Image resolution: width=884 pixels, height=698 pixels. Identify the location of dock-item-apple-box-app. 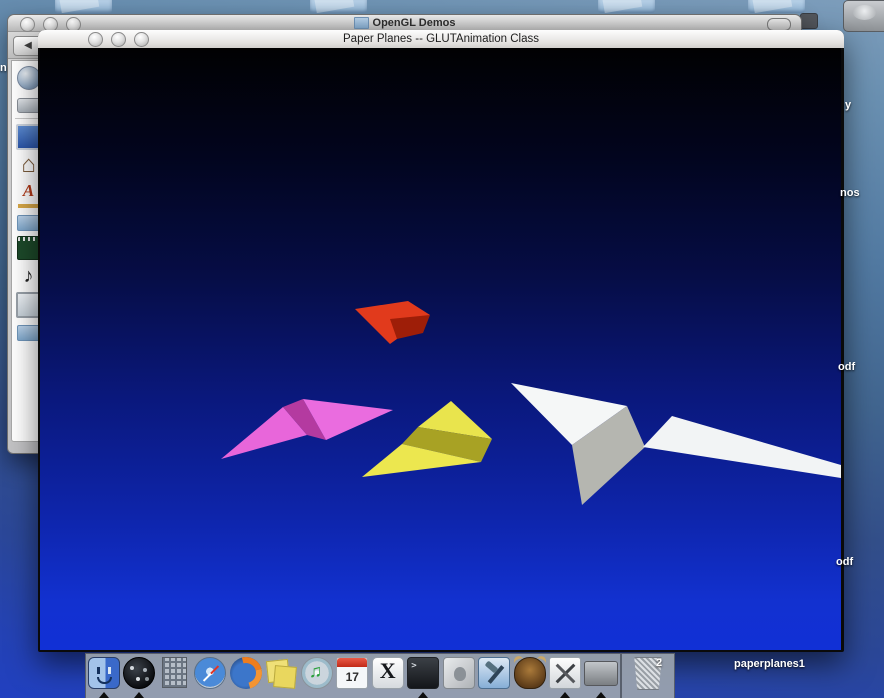
(459, 676).